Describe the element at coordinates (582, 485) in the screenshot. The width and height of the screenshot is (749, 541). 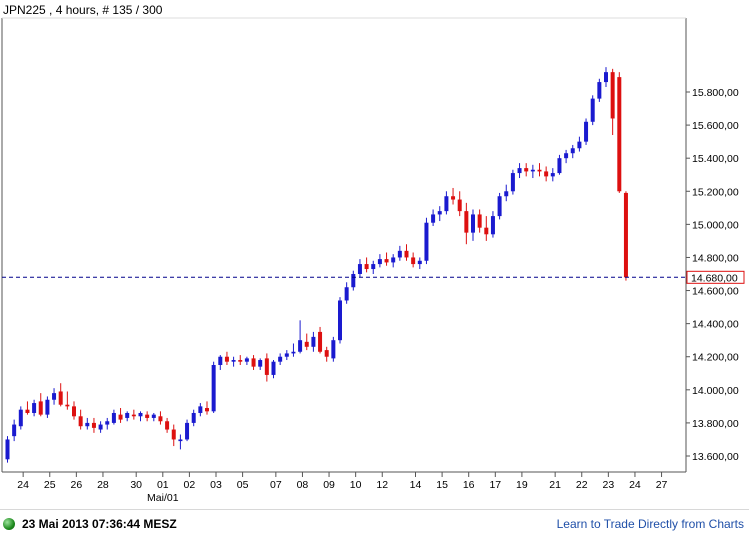
I see `x-tick-label: 22` at that location.